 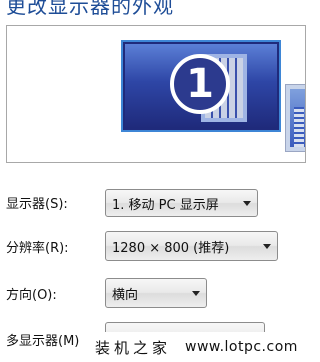 What do you see at coordinates (125, 295) in the screenshot?
I see `orientation-select-value: 横向` at bounding box center [125, 295].